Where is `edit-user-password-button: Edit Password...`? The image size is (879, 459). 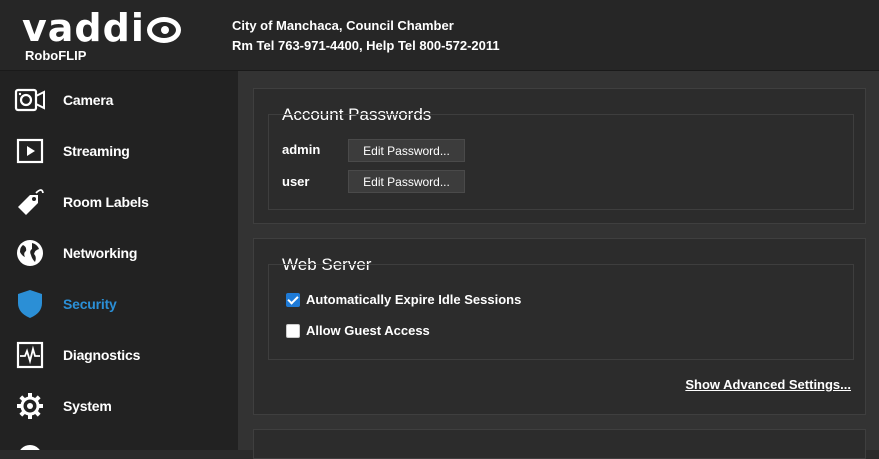 edit-user-password-button: Edit Password... is located at coordinates (406, 181).